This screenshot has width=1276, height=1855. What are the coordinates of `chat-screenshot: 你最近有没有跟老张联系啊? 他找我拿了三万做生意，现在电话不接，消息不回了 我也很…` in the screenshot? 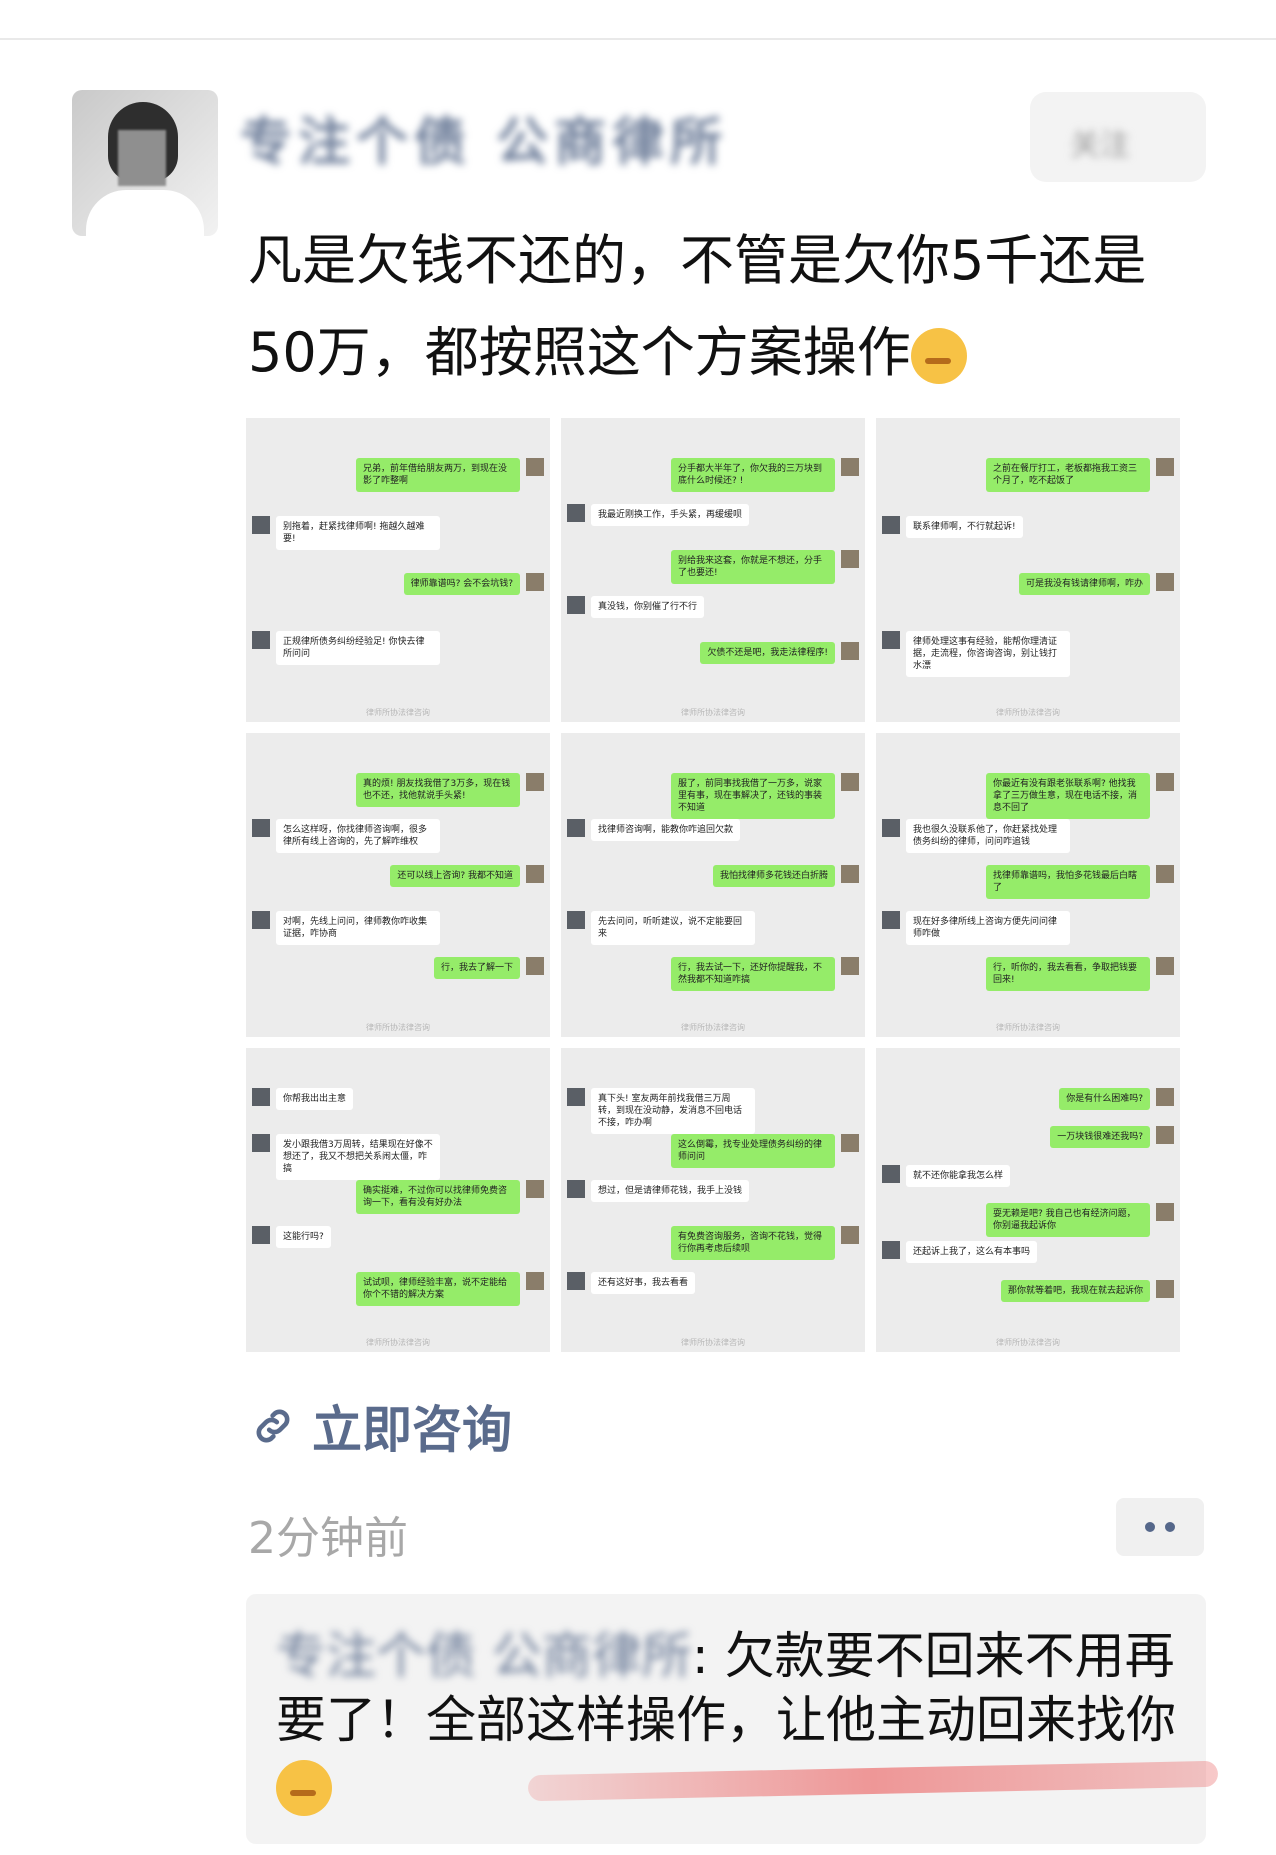 It's located at (1028, 885).